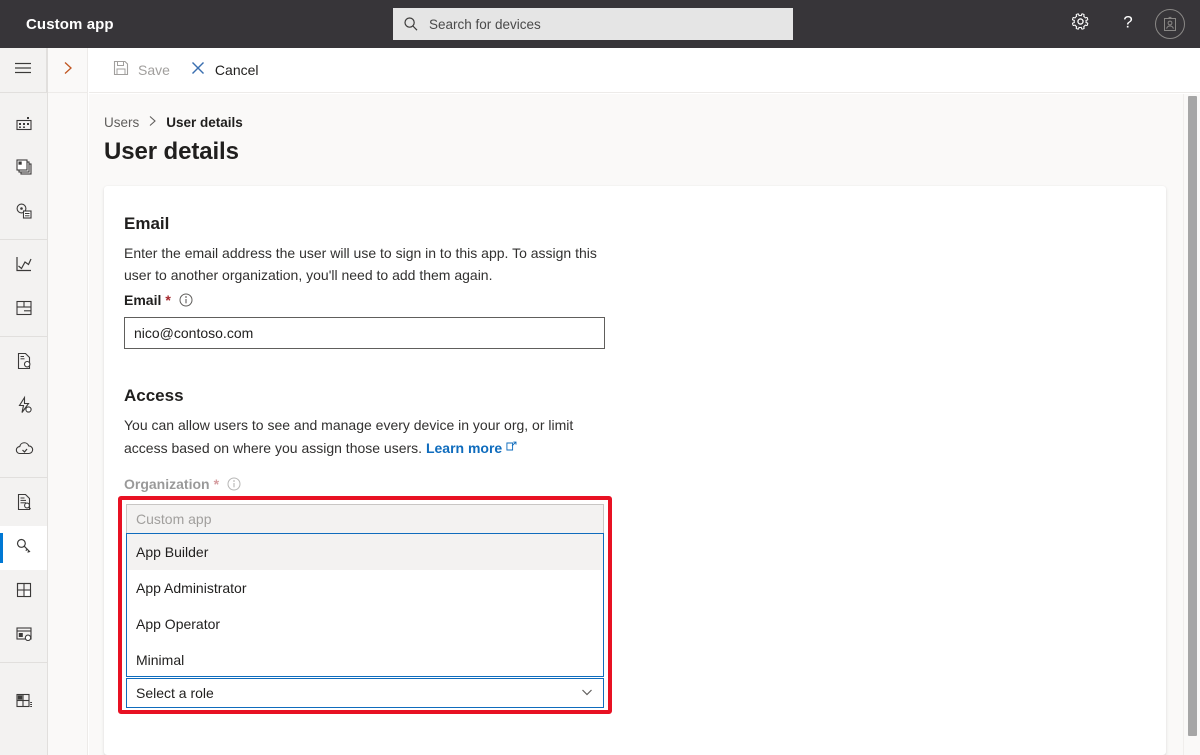  I want to click on sidebar-item-customize-app, so click(23, 636).